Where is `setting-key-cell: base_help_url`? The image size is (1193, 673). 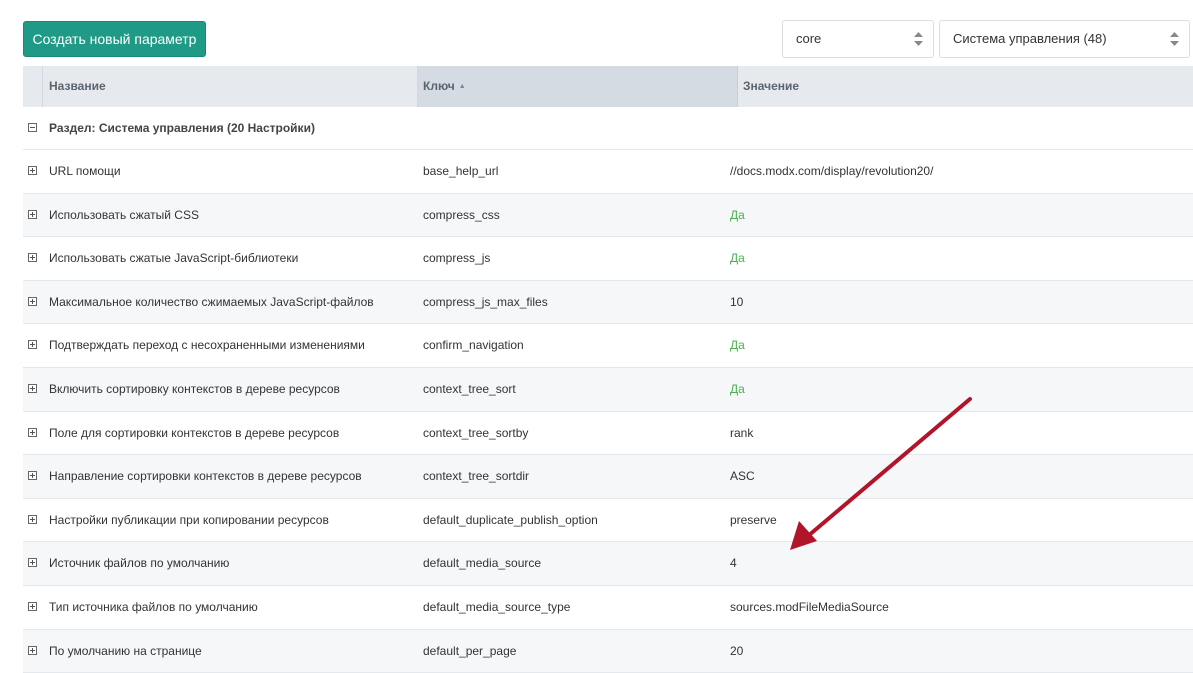
setting-key-cell: base_help_url is located at coordinates (461, 171).